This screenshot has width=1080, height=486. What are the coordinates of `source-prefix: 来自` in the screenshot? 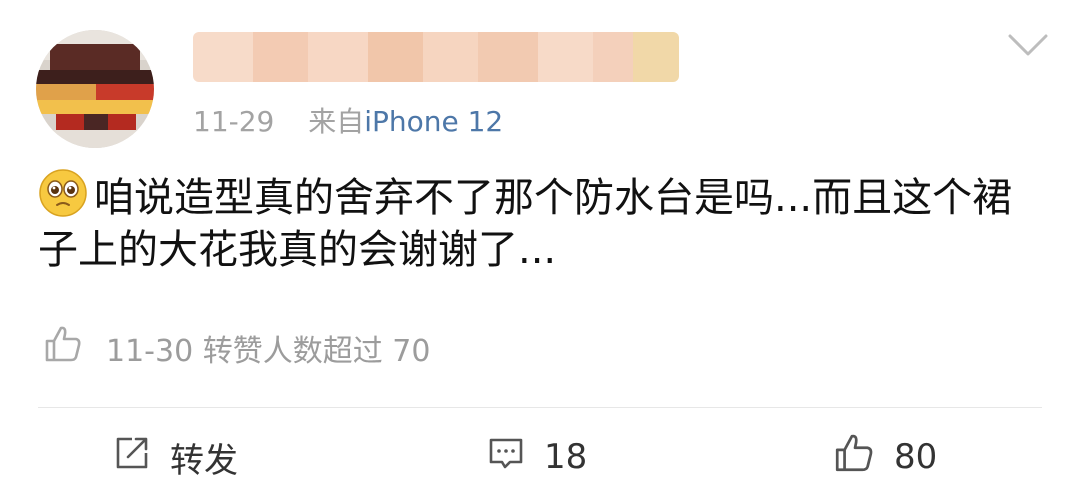 It's located at (336, 121).